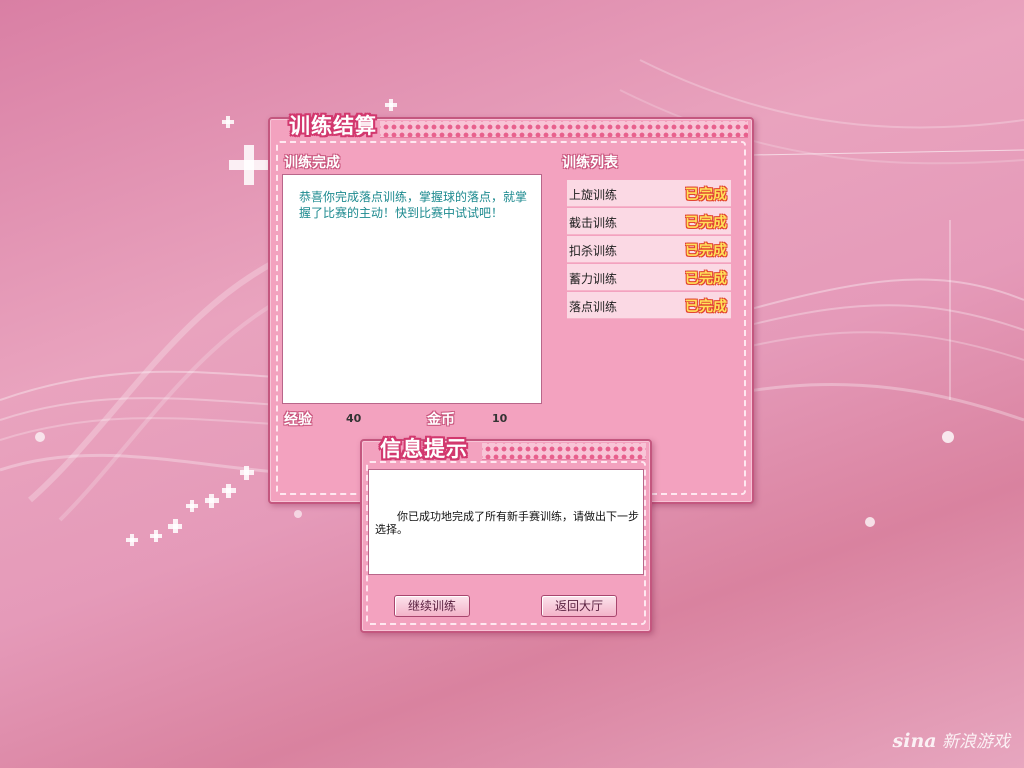 The width and height of the screenshot is (1024, 768). What do you see at coordinates (649, 221) in the screenshot?
I see `training-list-item: 截击训练 已完成` at bounding box center [649, 221].